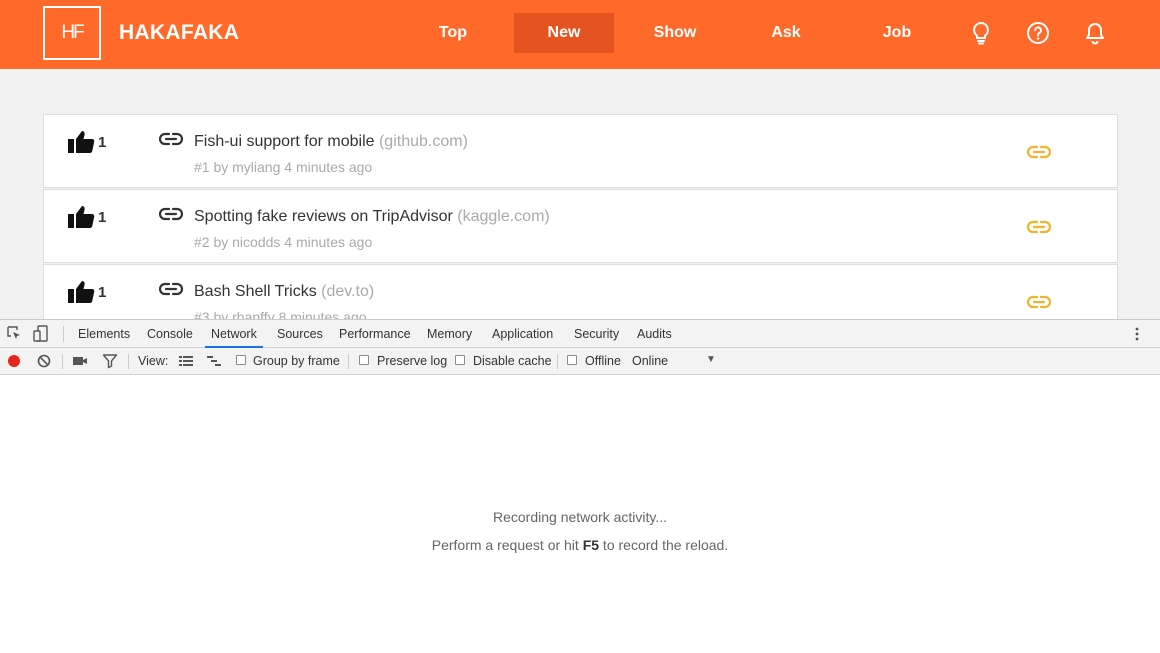  Describe the element at coordinates (348, 291) in the screenshot. I see `story-domain: (dev.to)` at that location.